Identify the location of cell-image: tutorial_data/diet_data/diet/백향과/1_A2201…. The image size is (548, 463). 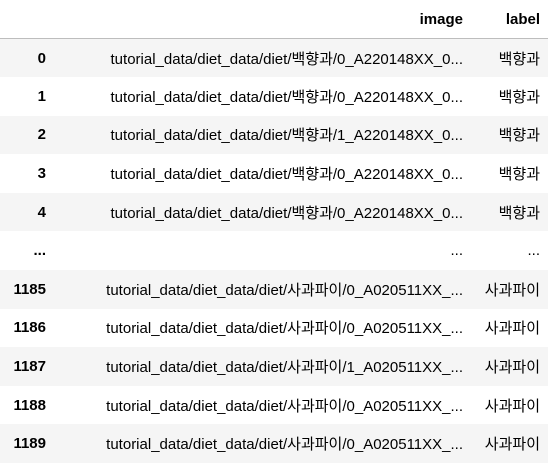
(286, 136).